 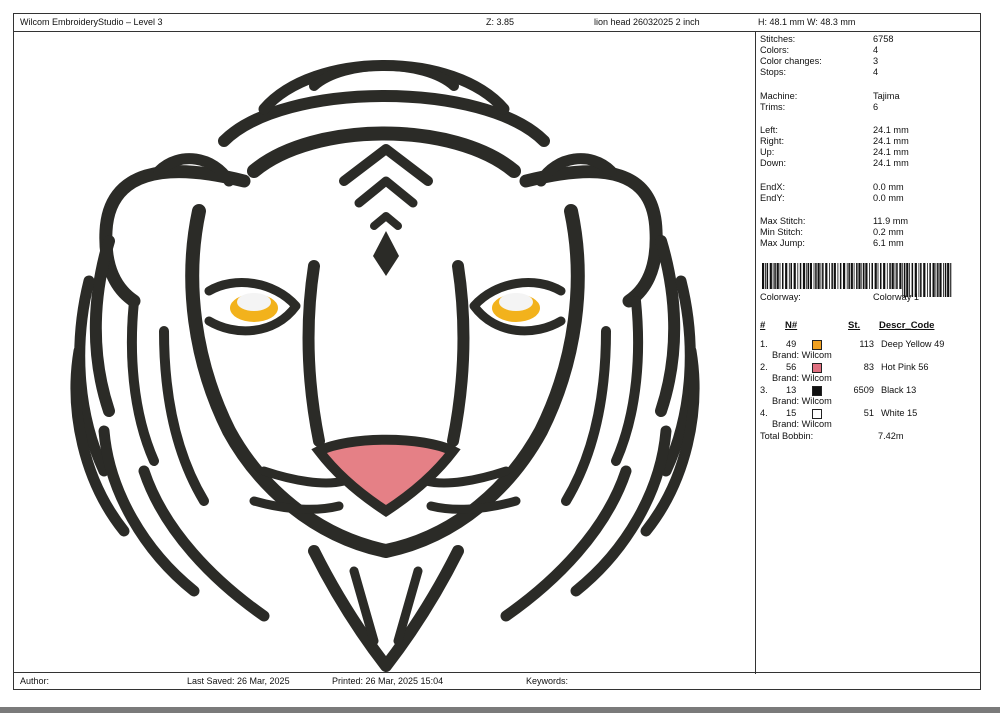 I want to click on stat-value: 11.9 mm, so click(x=891, y=221).